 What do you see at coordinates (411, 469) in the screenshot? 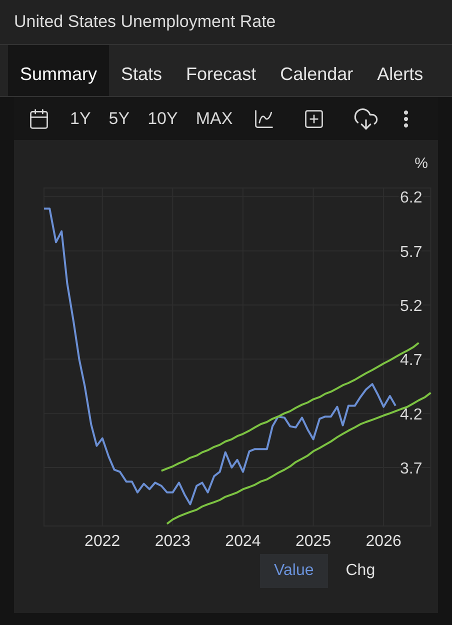
I see `y-tick-label: 3.7` at bounding box center [411, 469].